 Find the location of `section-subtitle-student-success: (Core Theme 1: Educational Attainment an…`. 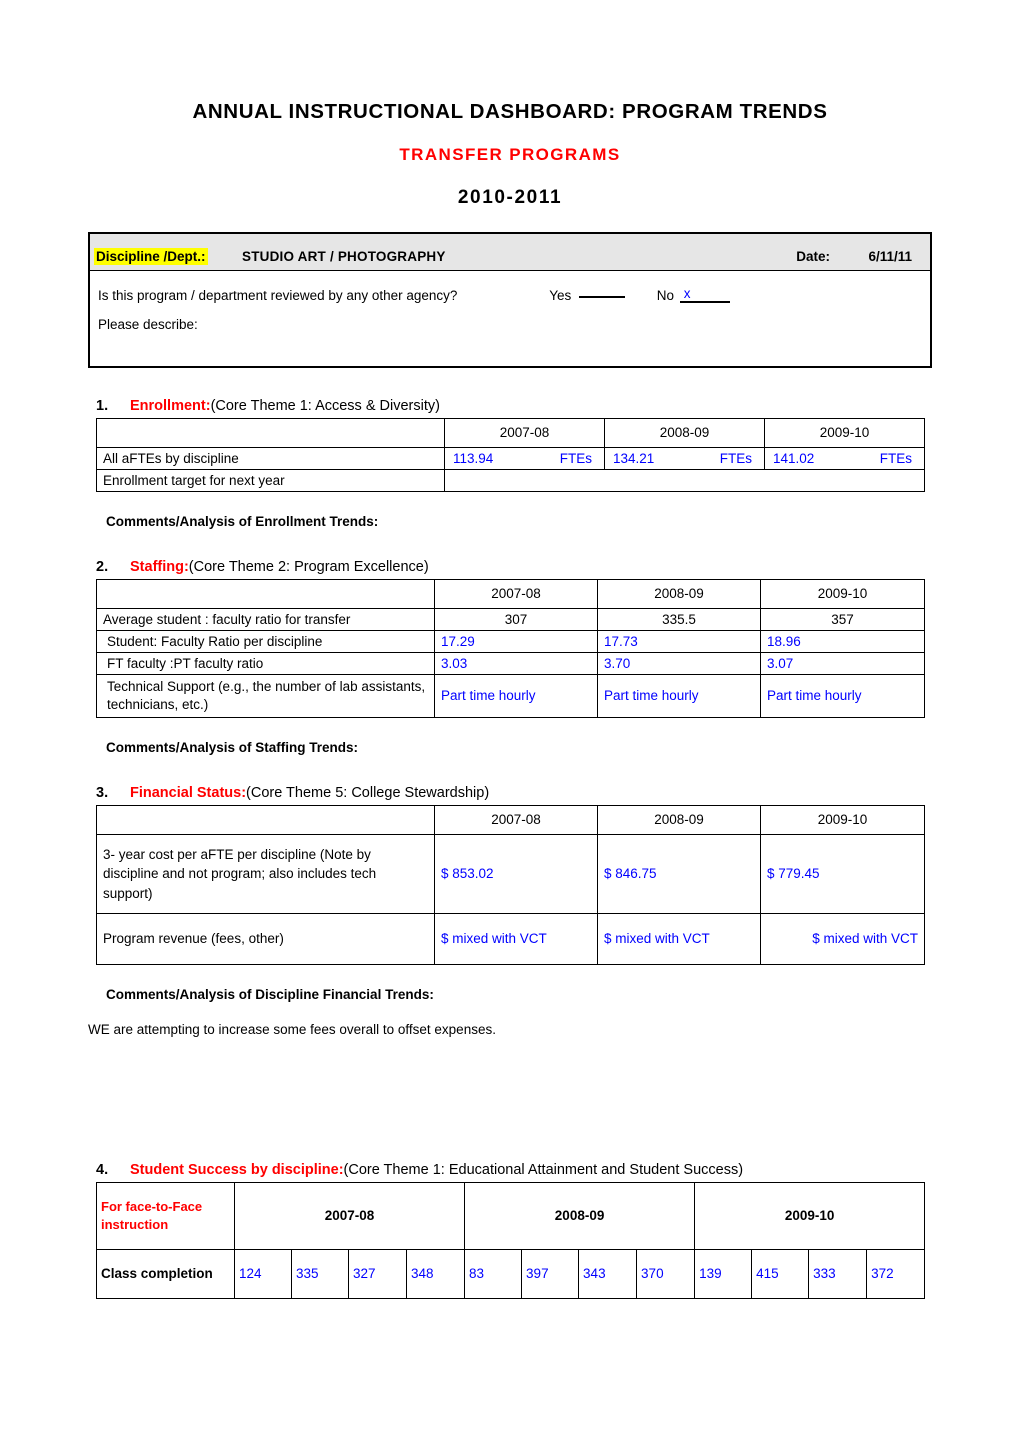

section-subtitle-student-success: (Core Theme 1: Educational Attainment an… is located at coordinates (543, 1169).